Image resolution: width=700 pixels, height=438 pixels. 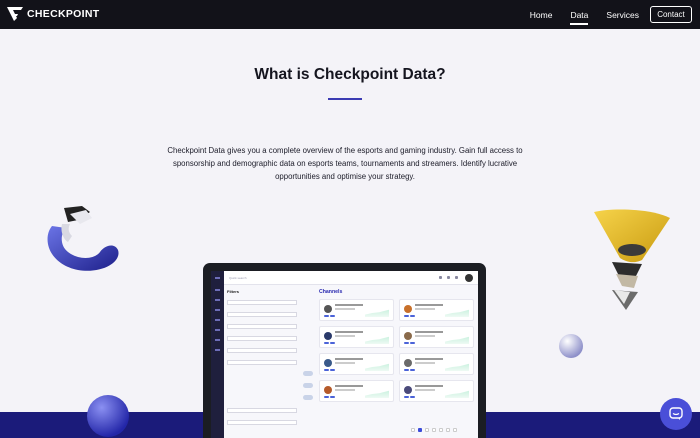 What do you see at coordinates (217, 354) in the screenshot?
I see `app-sidebar` at bounding box center [217, 354].